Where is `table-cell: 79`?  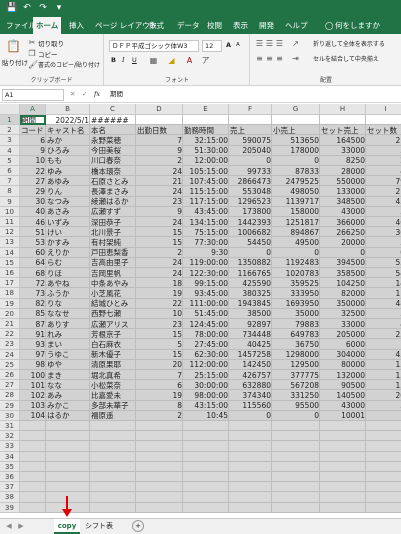 table-cell: 79 is located at coordinates (383, 181).